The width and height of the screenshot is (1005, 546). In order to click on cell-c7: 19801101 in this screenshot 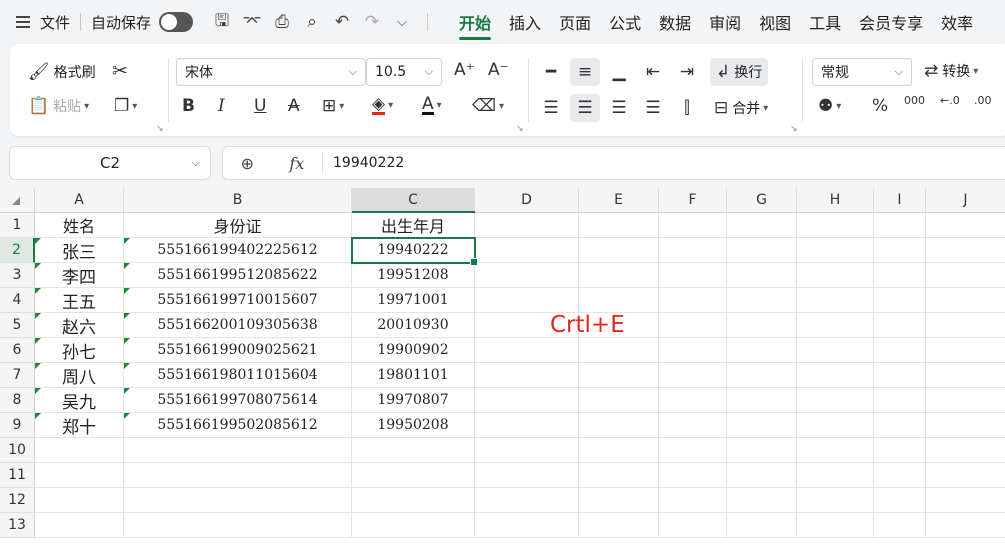, I will do `click(413, 375)`.